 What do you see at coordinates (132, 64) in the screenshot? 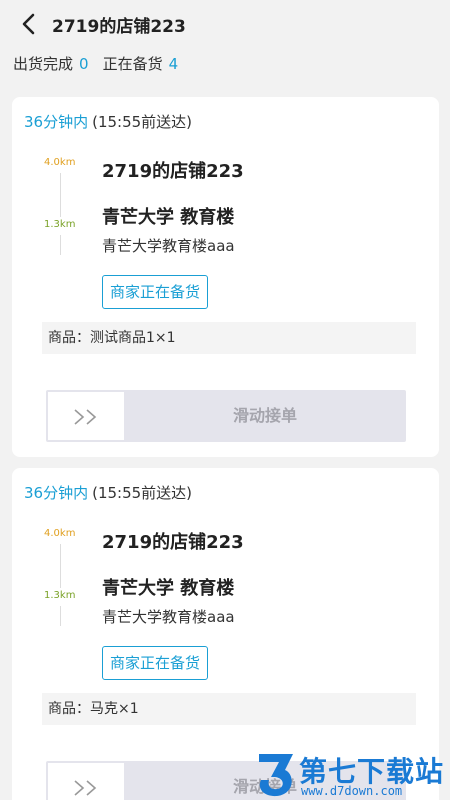
I see `preparing-label: 正在备货` at bounding box center [132, 64].